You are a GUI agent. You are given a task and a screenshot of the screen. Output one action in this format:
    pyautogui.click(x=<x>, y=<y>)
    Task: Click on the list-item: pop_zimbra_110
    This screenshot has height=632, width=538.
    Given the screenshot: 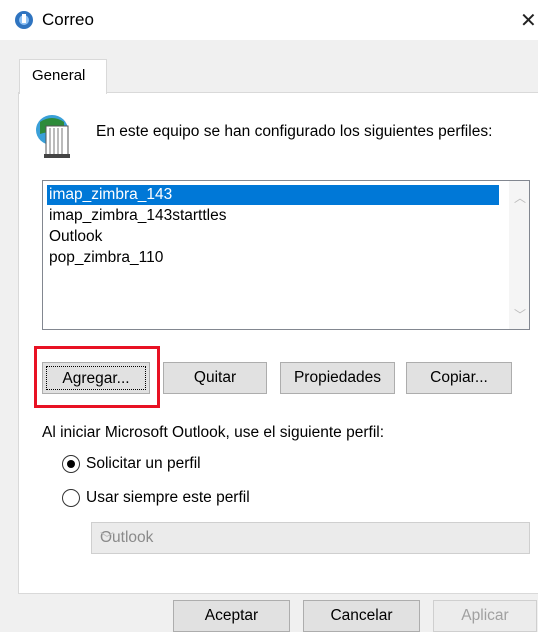 What is the action you would take?
    pyautogui.click(x=106, y=258)
    